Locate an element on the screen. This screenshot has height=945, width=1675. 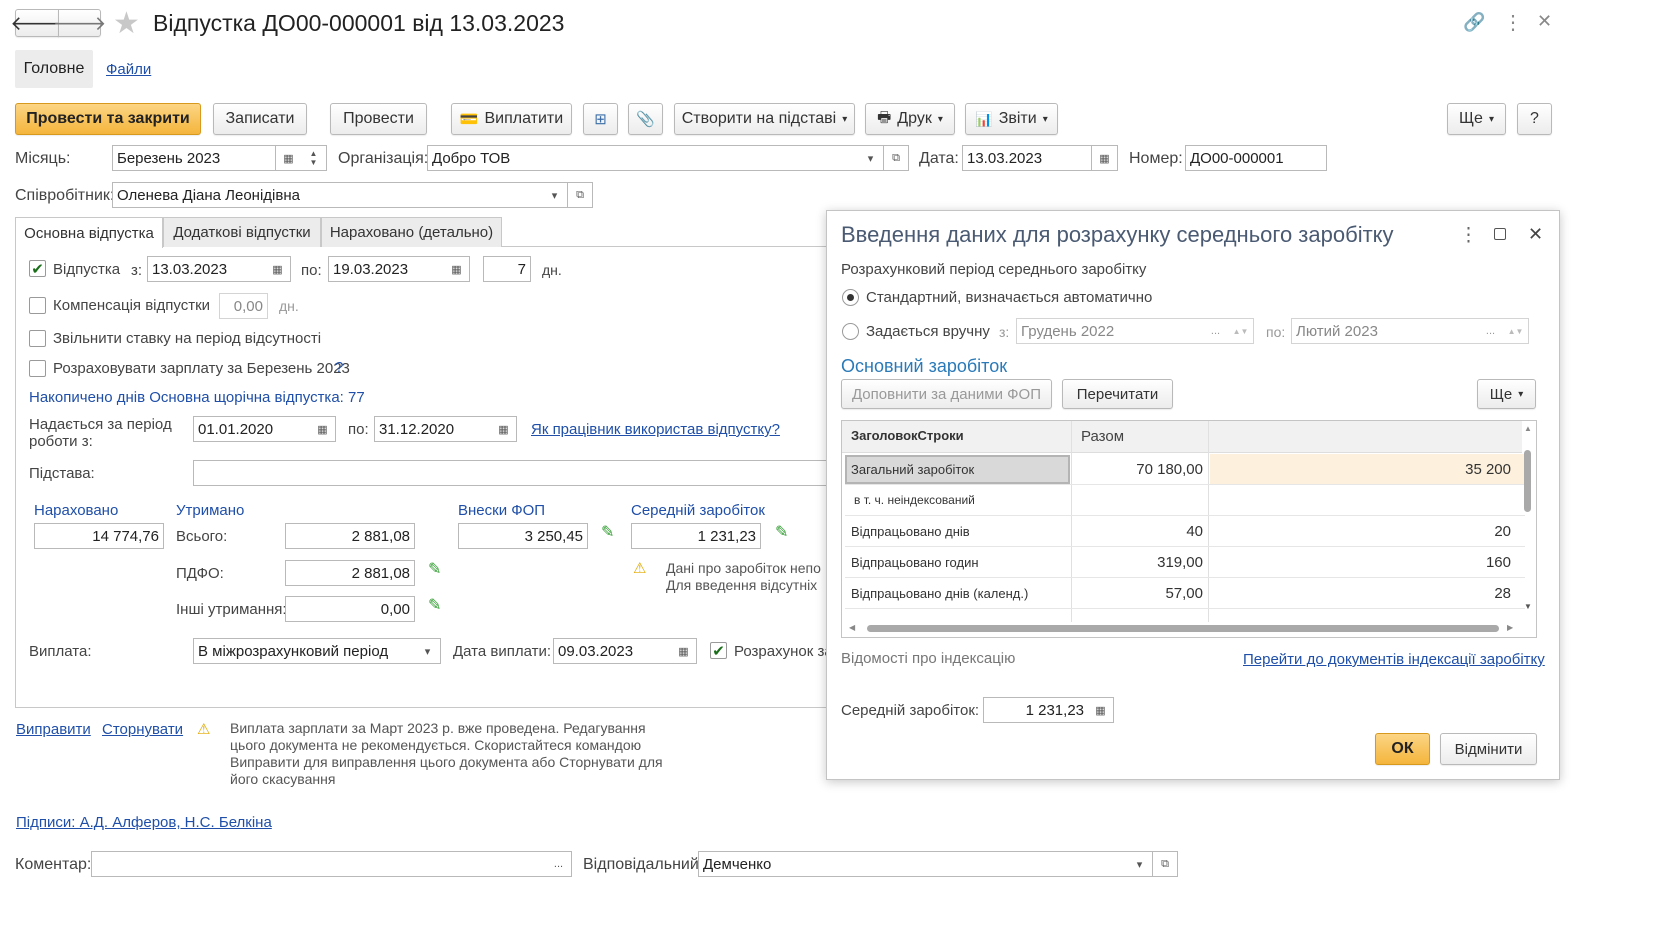
scroll-left-icon: ◀ is located at coordinates (852, 627).